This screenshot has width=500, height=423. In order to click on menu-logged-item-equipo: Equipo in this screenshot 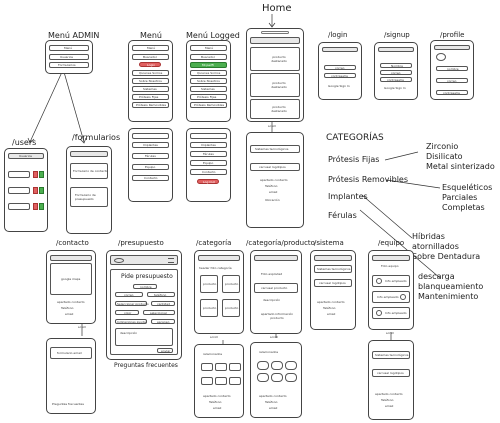, I will do `click(208, 163)`.